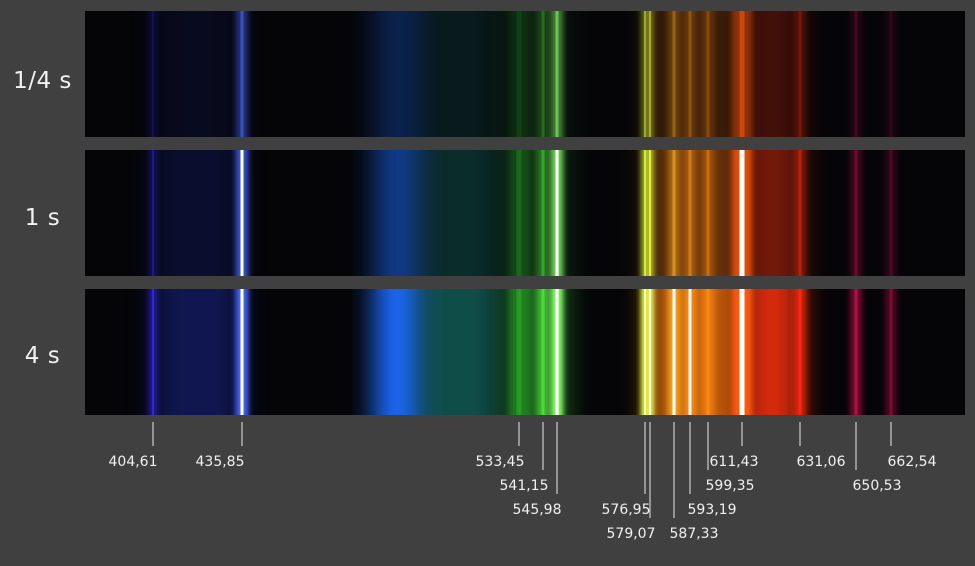 The image size is (975, 566). I want to click on wavelength-label: 631,06, so click(821, 462).